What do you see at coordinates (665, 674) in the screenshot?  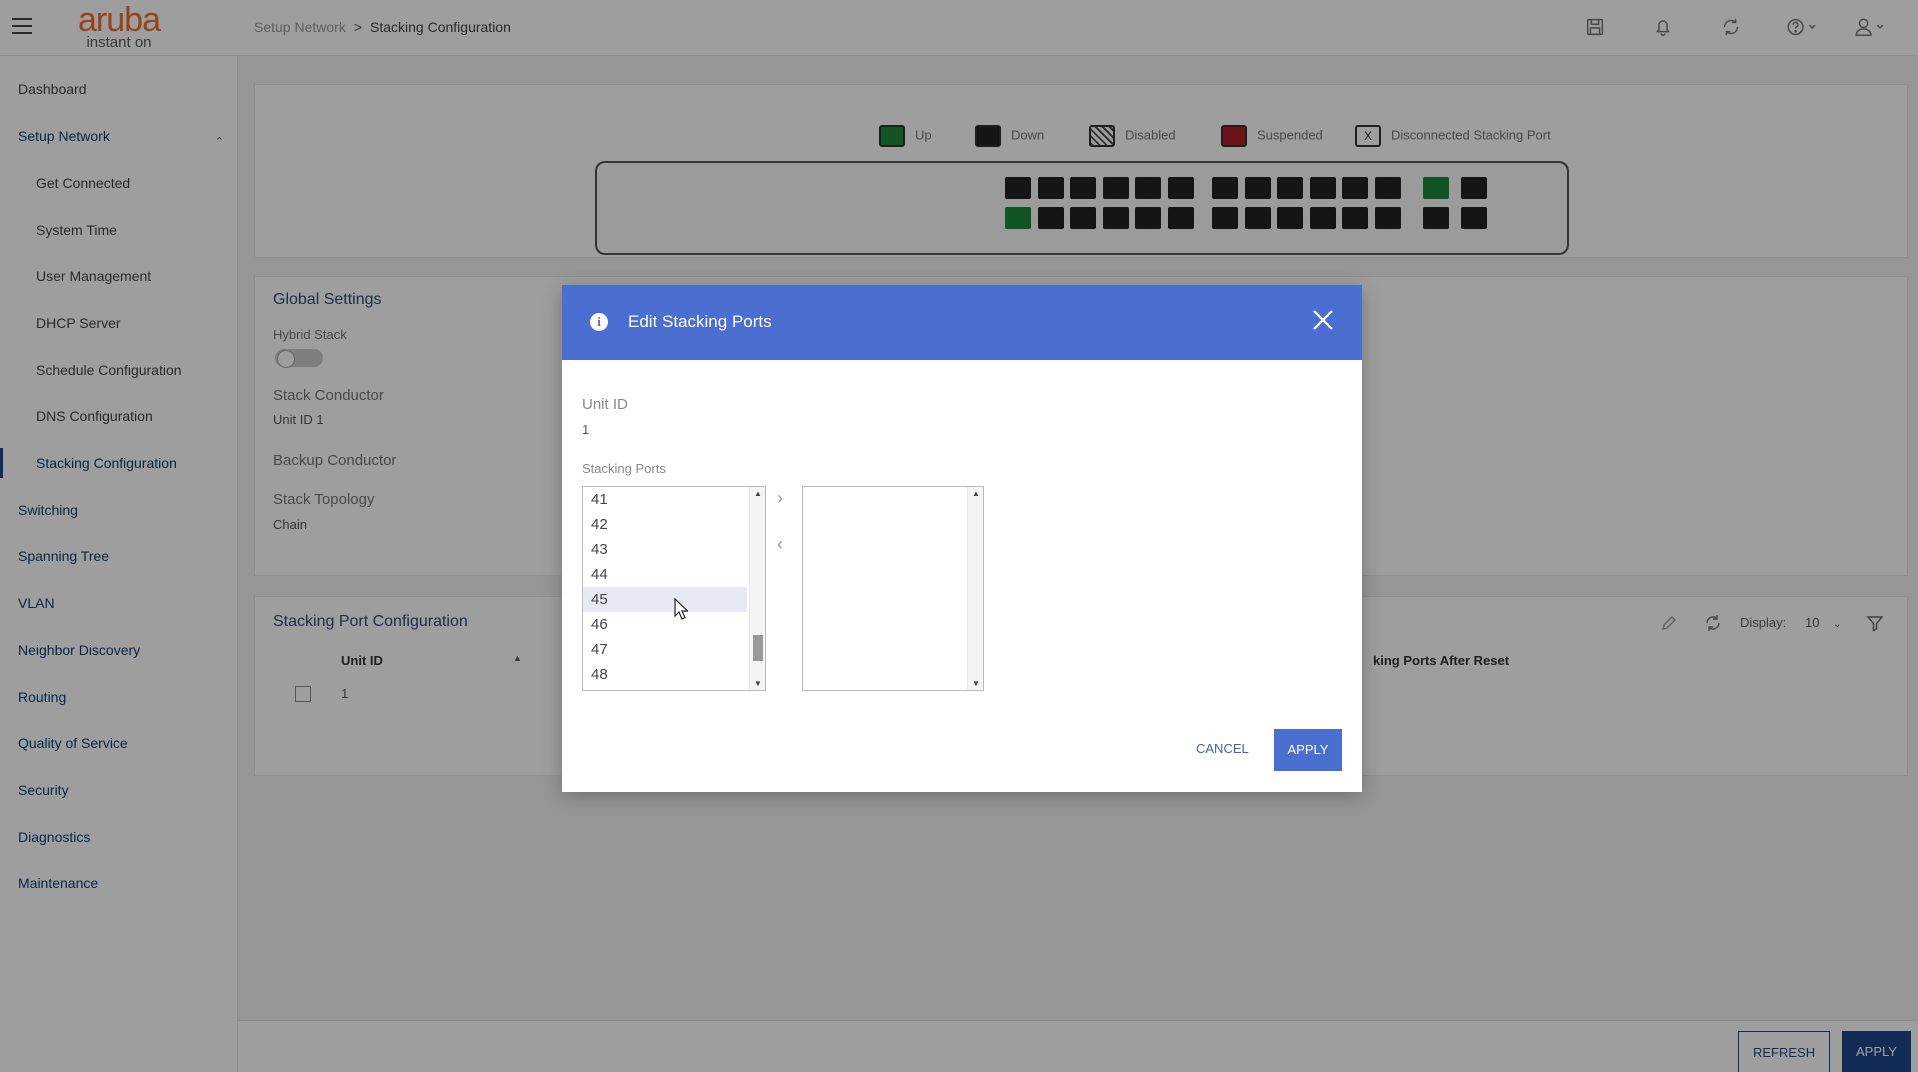 I see `list-item-port: 48` at bounding box center [665, 674].